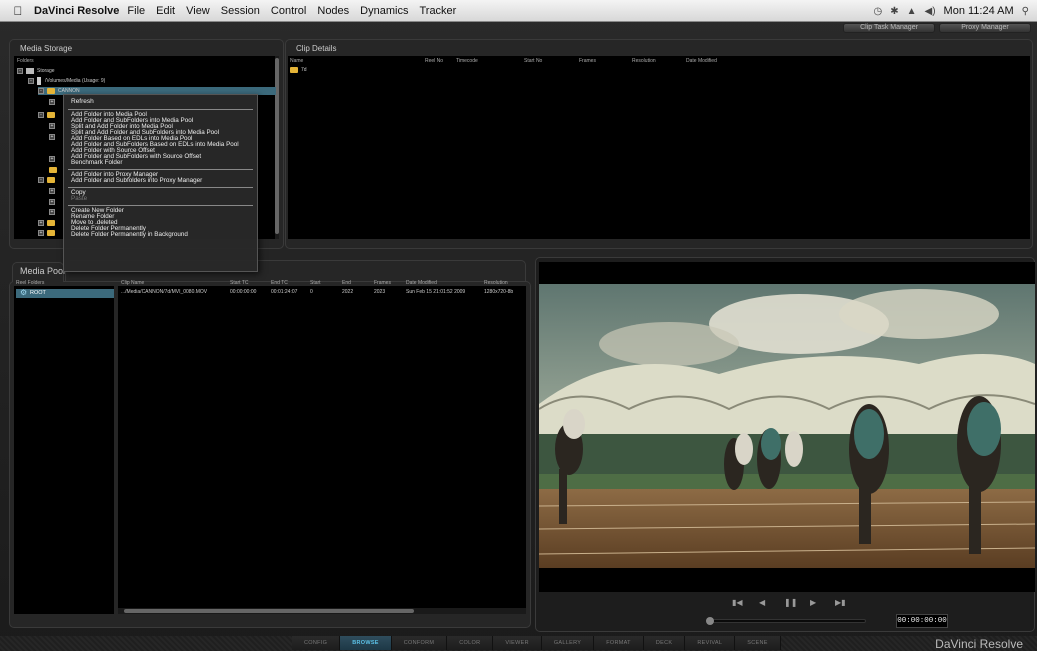  I want to click on drive-icon, so click(30, 71).